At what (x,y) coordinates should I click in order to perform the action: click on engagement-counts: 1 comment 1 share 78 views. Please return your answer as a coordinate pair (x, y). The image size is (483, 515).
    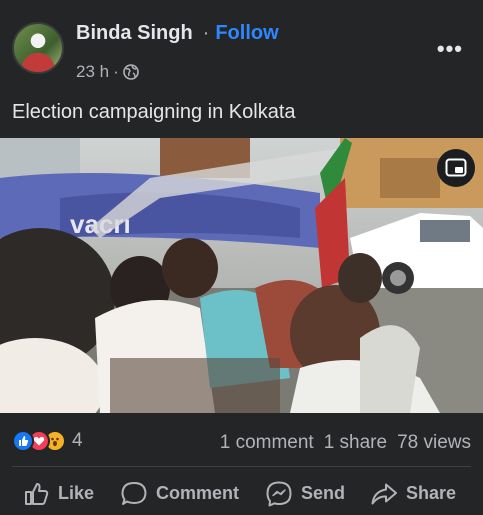
    Looking at the image, I should click on (340, 443).